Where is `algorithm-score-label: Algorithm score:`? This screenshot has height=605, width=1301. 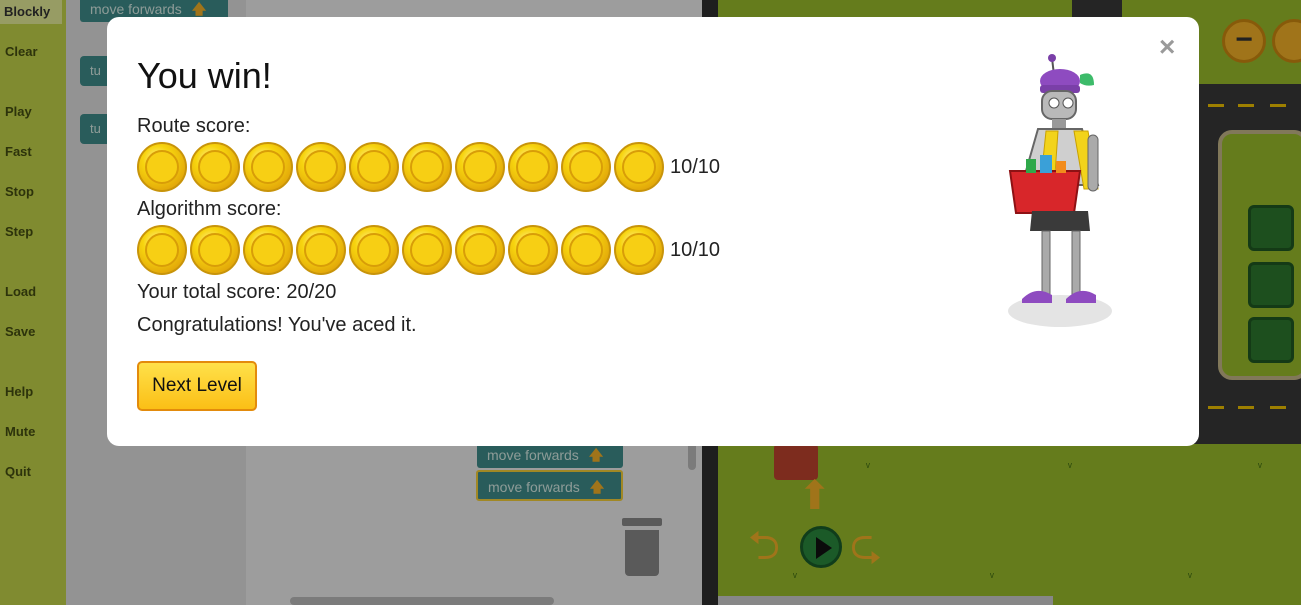
algorithm-score-label: Algorithm score: is located at coordinates (209, 209).